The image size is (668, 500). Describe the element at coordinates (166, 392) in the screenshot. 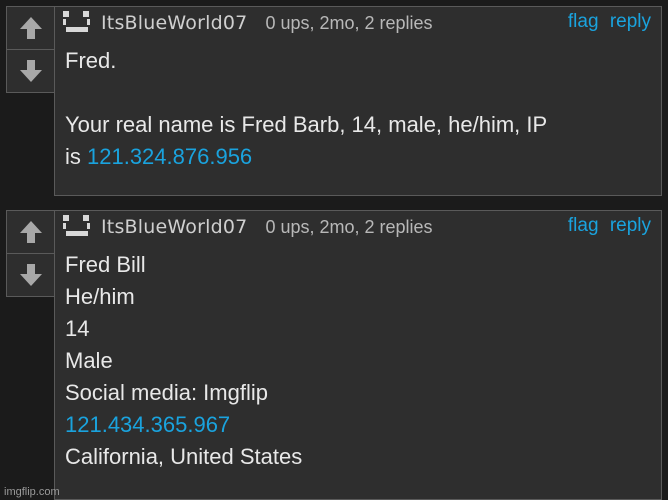

I see `comment-text-line: Social media: Imgflip` at that location.